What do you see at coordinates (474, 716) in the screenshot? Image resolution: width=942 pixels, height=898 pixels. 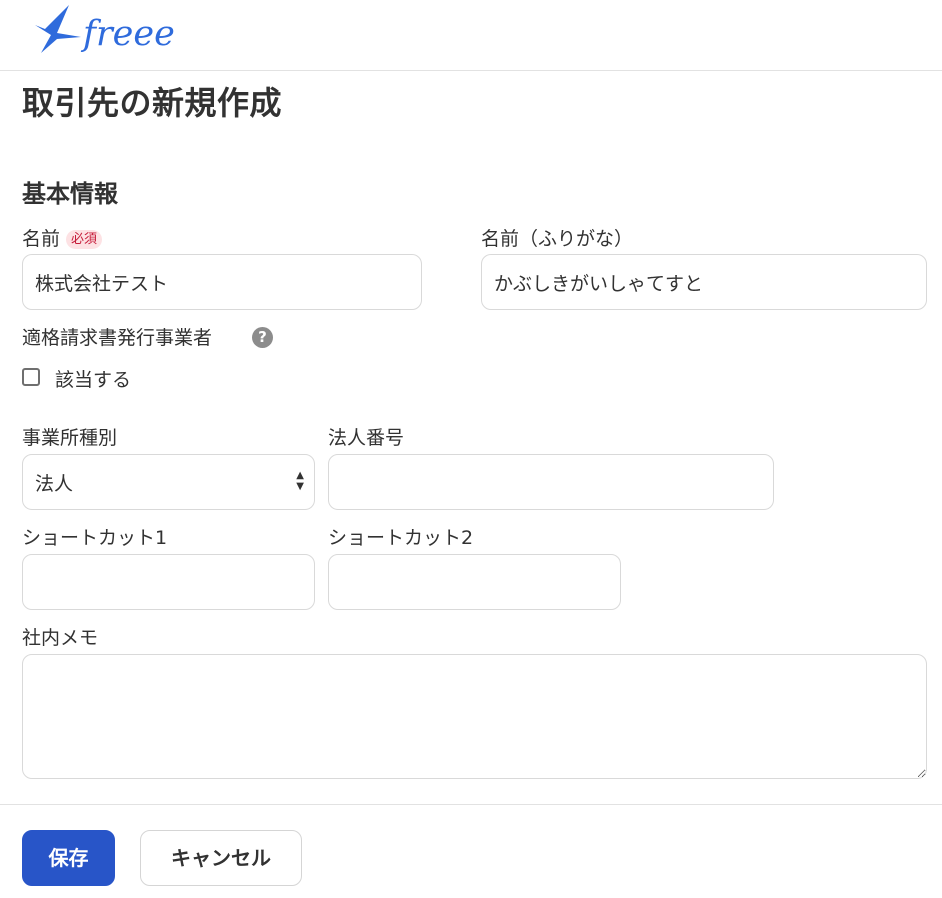 I see `internal-memo-textarea` at bounding box center [474, 716].